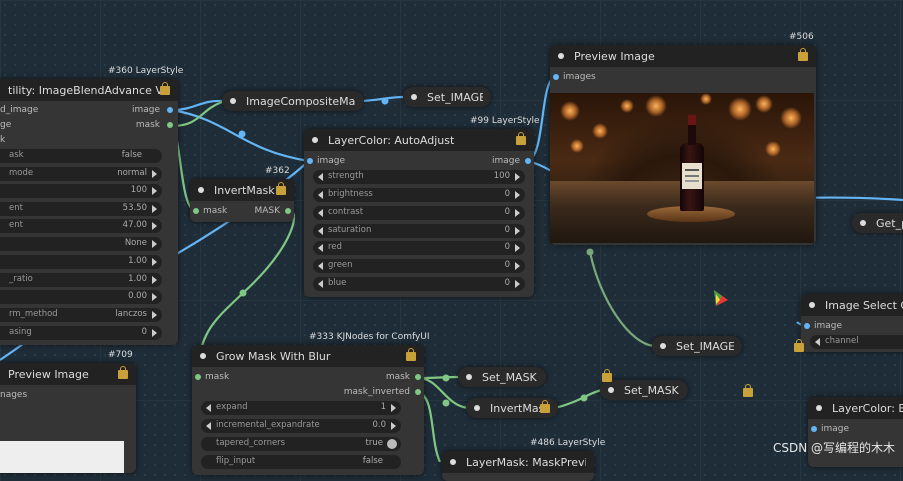 This screenshot has height=481, width=903. Describe the element at coordinates (855, 432) in the screenshot. I see `layercolor-brightness-node: LayerColor: Brig image` at that location.